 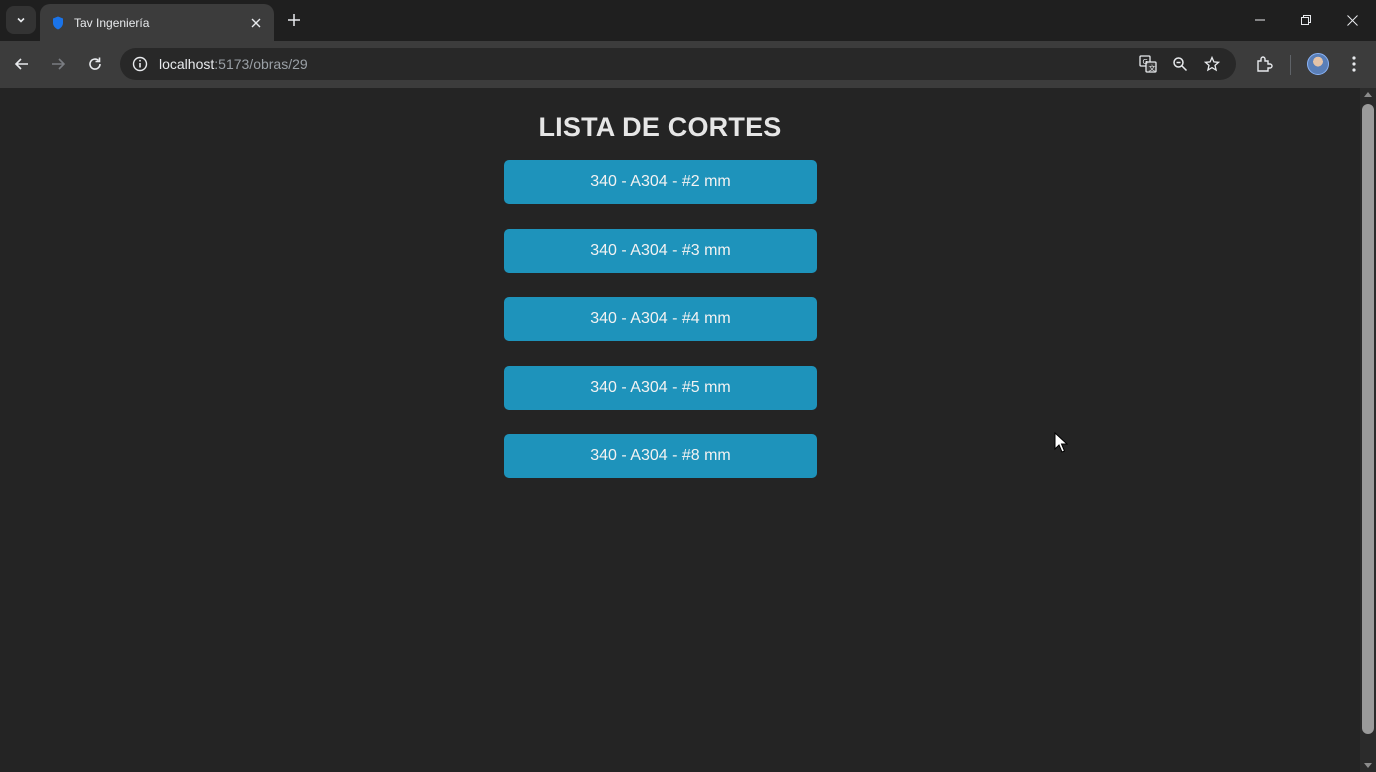 What do you see at coordinates (660, 387) in the screenshot?
I see `cut-button: 340 - A304 - #5 mm` at bounding box center [660, 387].